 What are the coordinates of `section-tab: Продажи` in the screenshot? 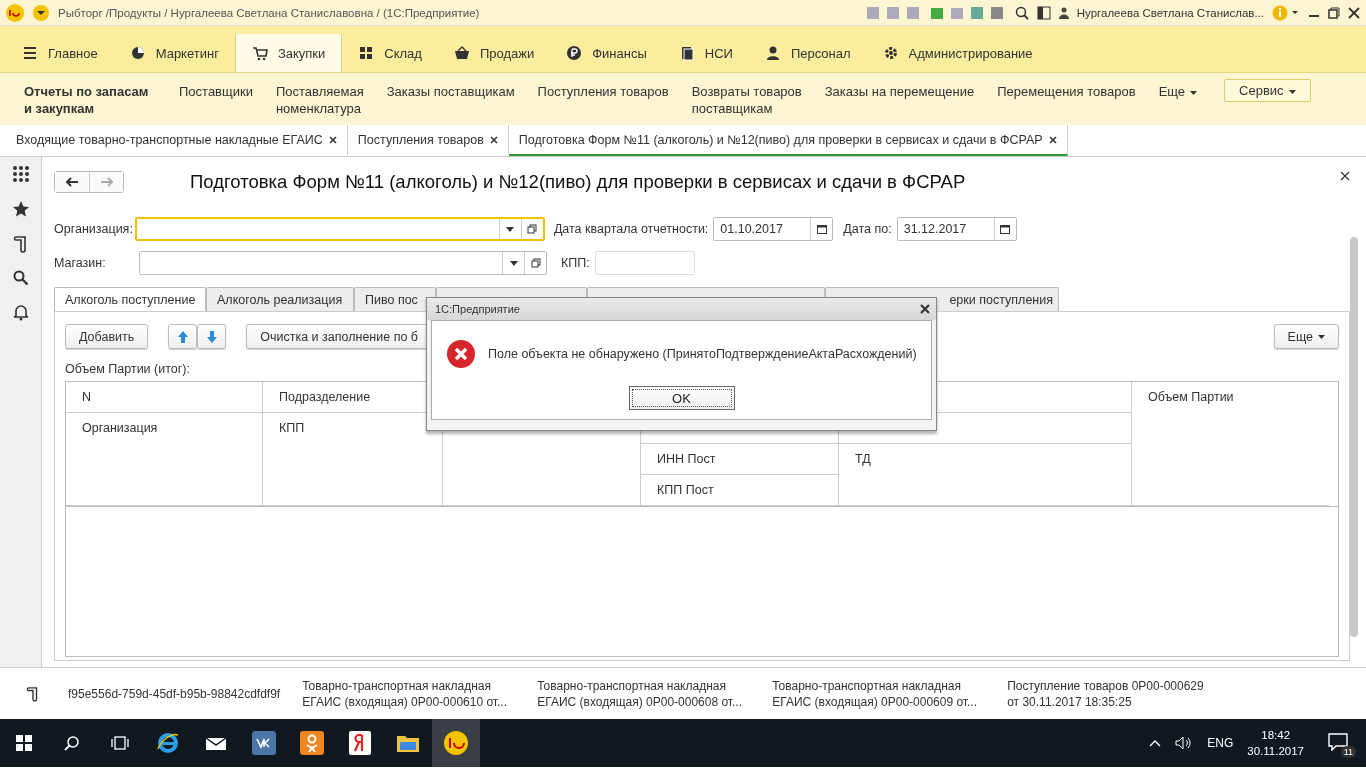 It's located at (494, 53).